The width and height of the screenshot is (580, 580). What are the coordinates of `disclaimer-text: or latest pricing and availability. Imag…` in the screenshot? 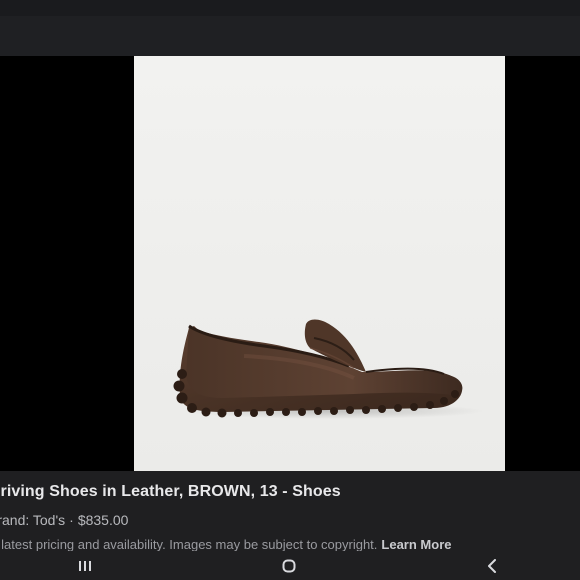 It's located at (189, 544).